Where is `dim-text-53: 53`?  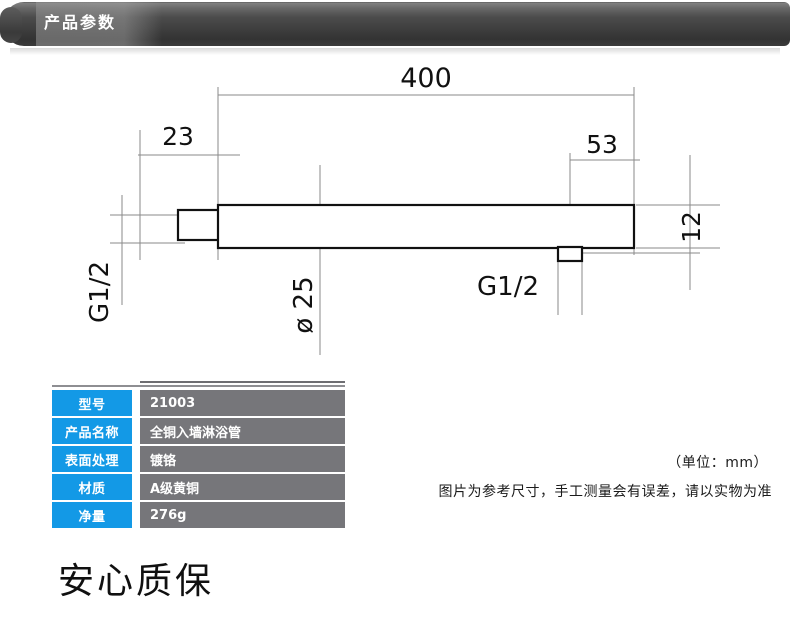
dim-text-53: 53 is located at coordinates (602, 144).